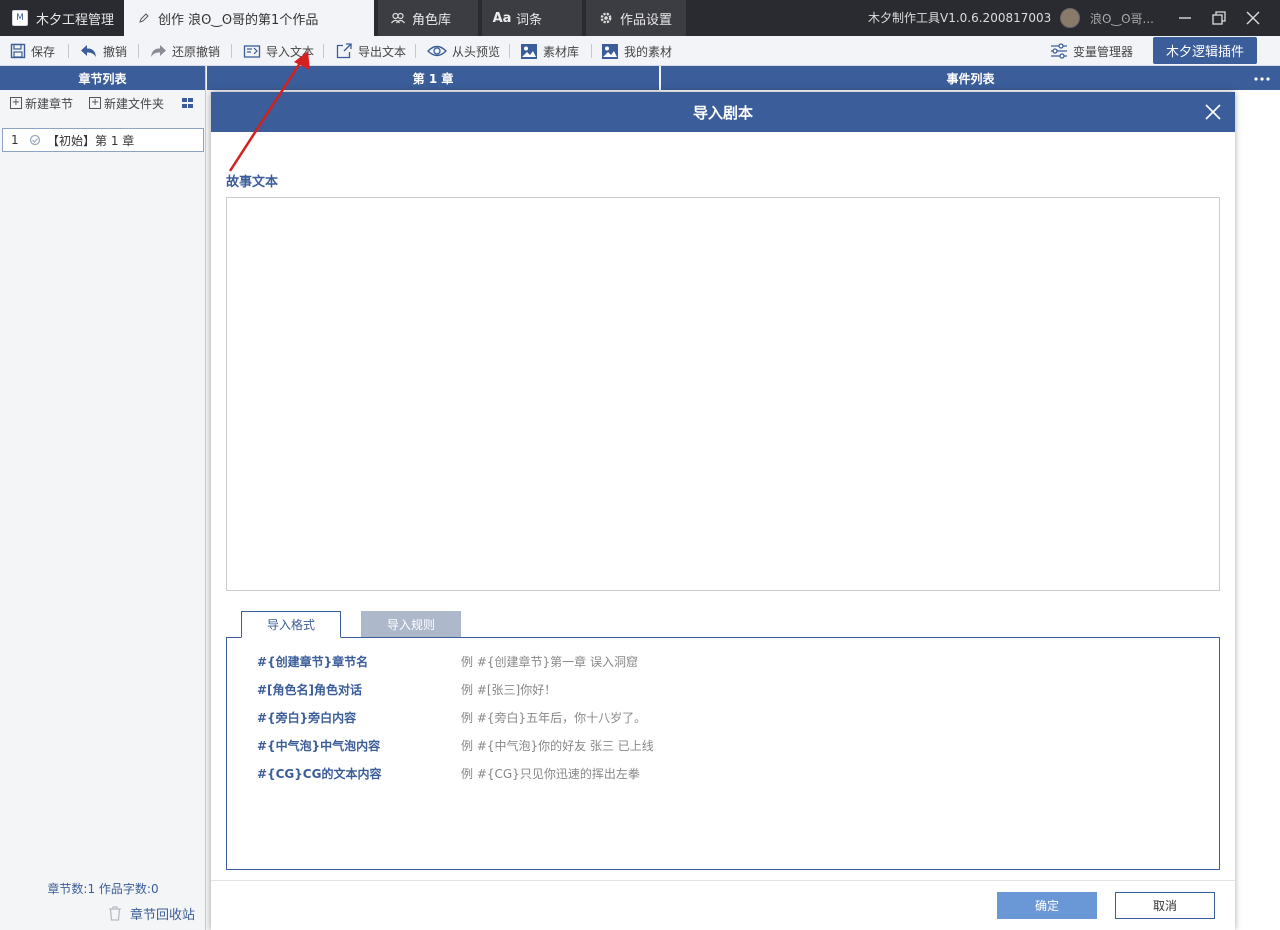 This screenshot has width=1280, height=930. I want to click on asset-library-button: 素材库, so click(549, 51).